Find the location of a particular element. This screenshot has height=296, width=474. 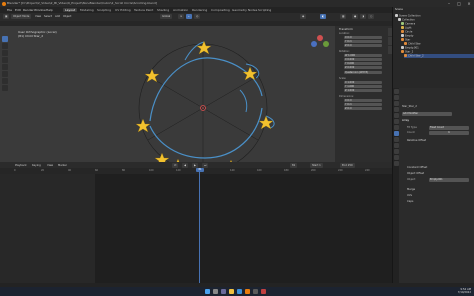

play-reverse-icon: ◀ is located at coordinates (185, 165).